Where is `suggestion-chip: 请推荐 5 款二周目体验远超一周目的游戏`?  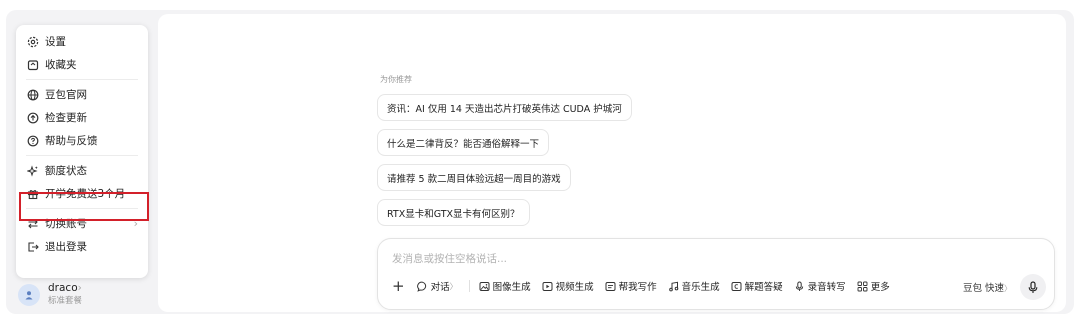 suggestion-chip: 请推荐 5 款二周目体验远超一周目的游戏 is located at coordinates (474, 177).